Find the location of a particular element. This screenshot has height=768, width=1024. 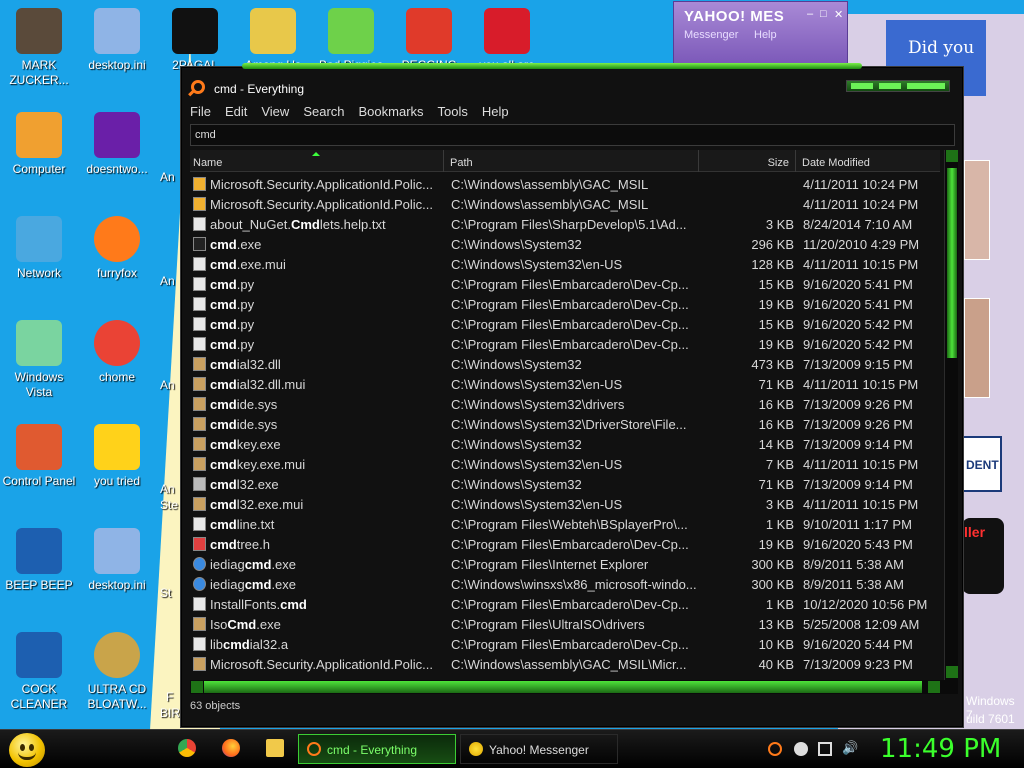

menu-item-help: Help is located at coordinates (495, 112).